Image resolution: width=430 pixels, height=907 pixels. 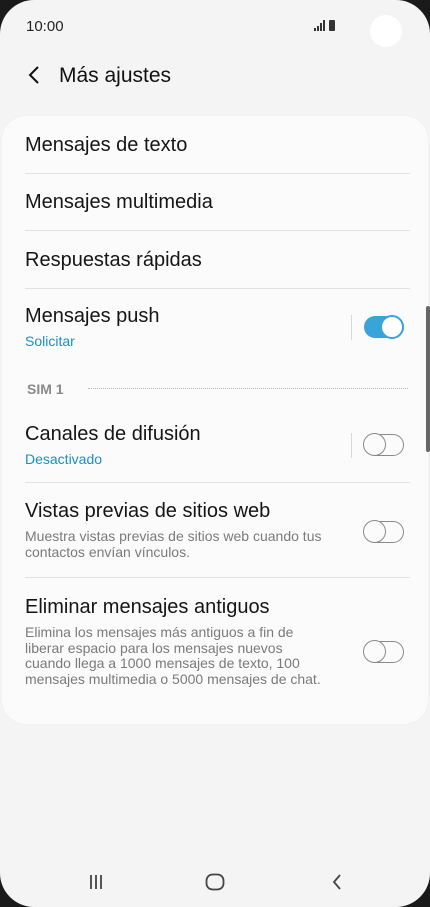 I want to click on setting-multimedia-messages: Mensajes multimedia, so click(x=215, y=202).